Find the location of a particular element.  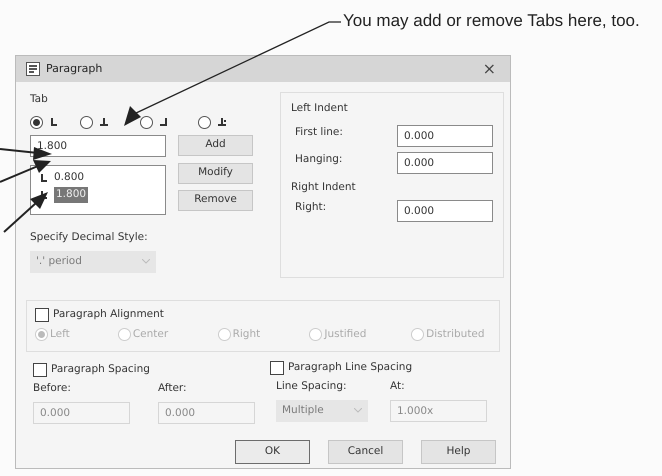

decimal-tab-icon is located at coordinates (222, 122).